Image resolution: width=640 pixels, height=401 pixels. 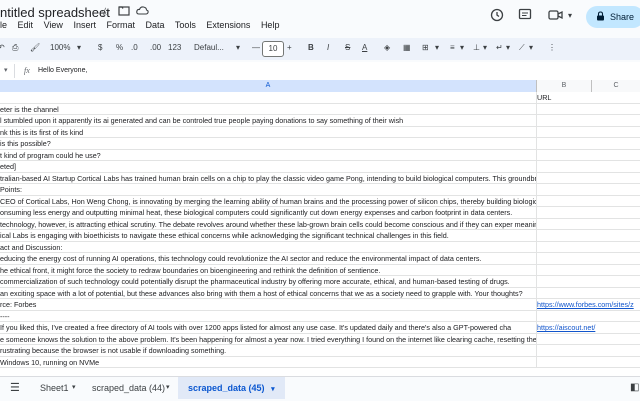 What do you see at coordinates (437, 47) in the screenshot?
I see `merge-dropdown-icon: ▾` at bounding box center [437, 47].